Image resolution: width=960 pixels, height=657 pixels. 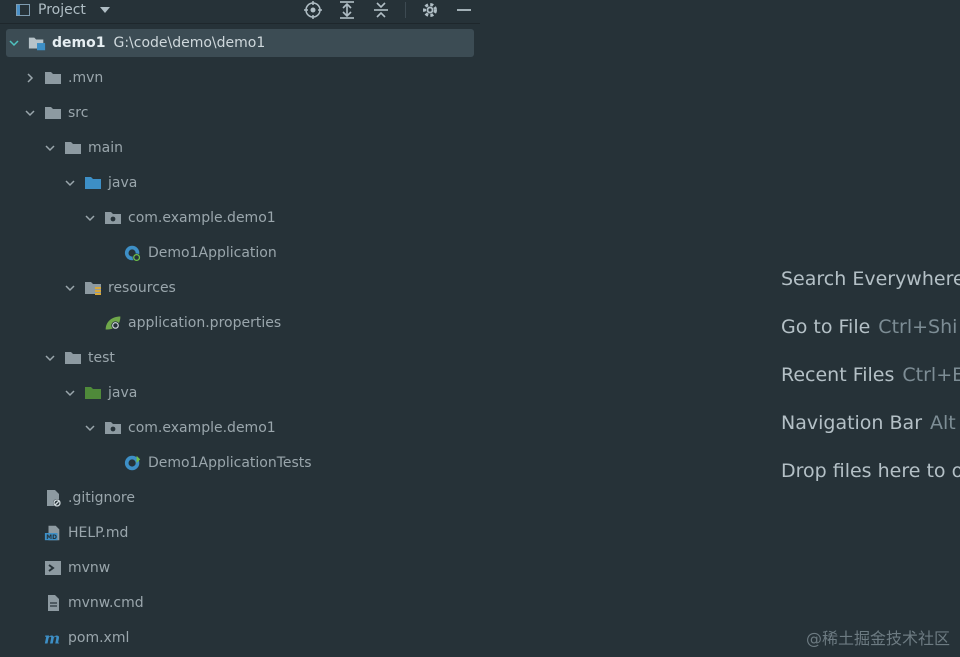 I want to click on spring-class-icon, so click(x=133, y=253).